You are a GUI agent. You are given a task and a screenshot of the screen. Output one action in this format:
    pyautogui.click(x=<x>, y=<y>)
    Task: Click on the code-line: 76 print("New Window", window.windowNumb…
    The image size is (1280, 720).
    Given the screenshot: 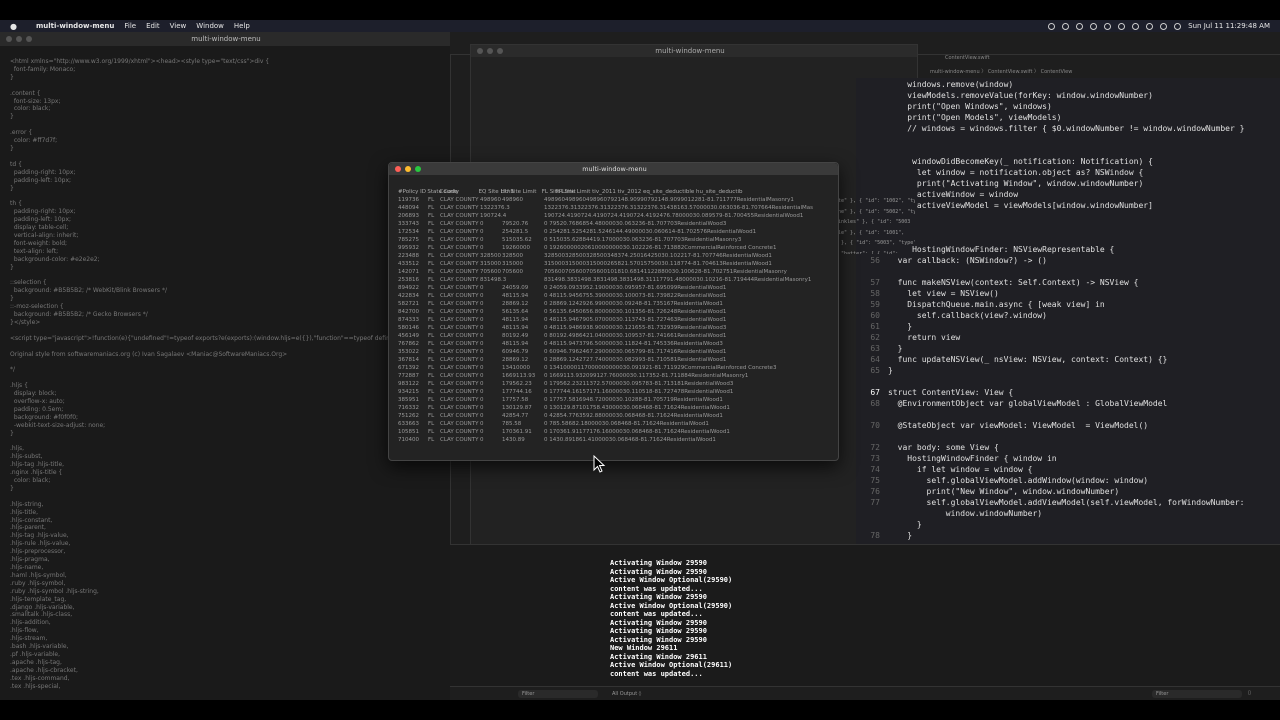 What is the action you would take?
    pyautogui.click(x=987, y=492)
    